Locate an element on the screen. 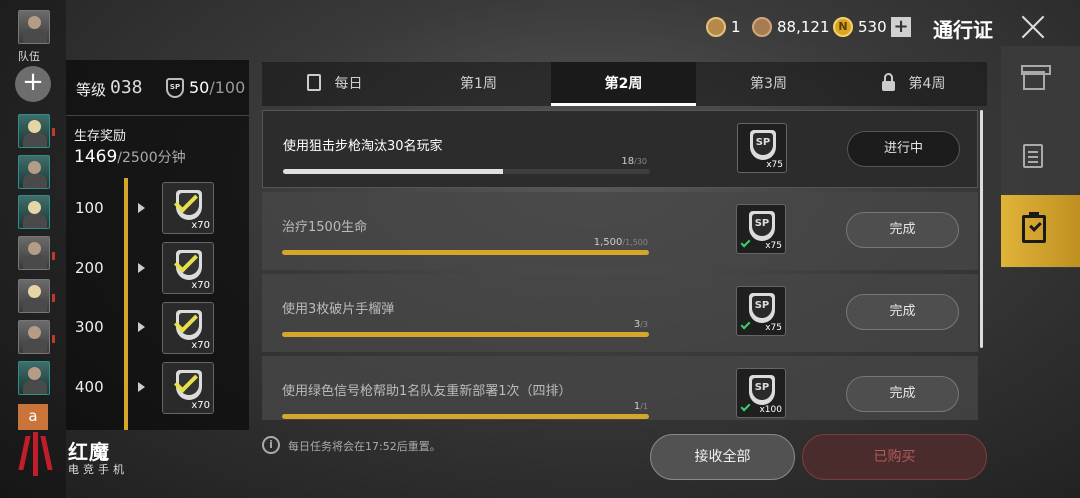 The image size is (1080, 498). mission-reward: SP x100 is located at coordinates (761, 393).